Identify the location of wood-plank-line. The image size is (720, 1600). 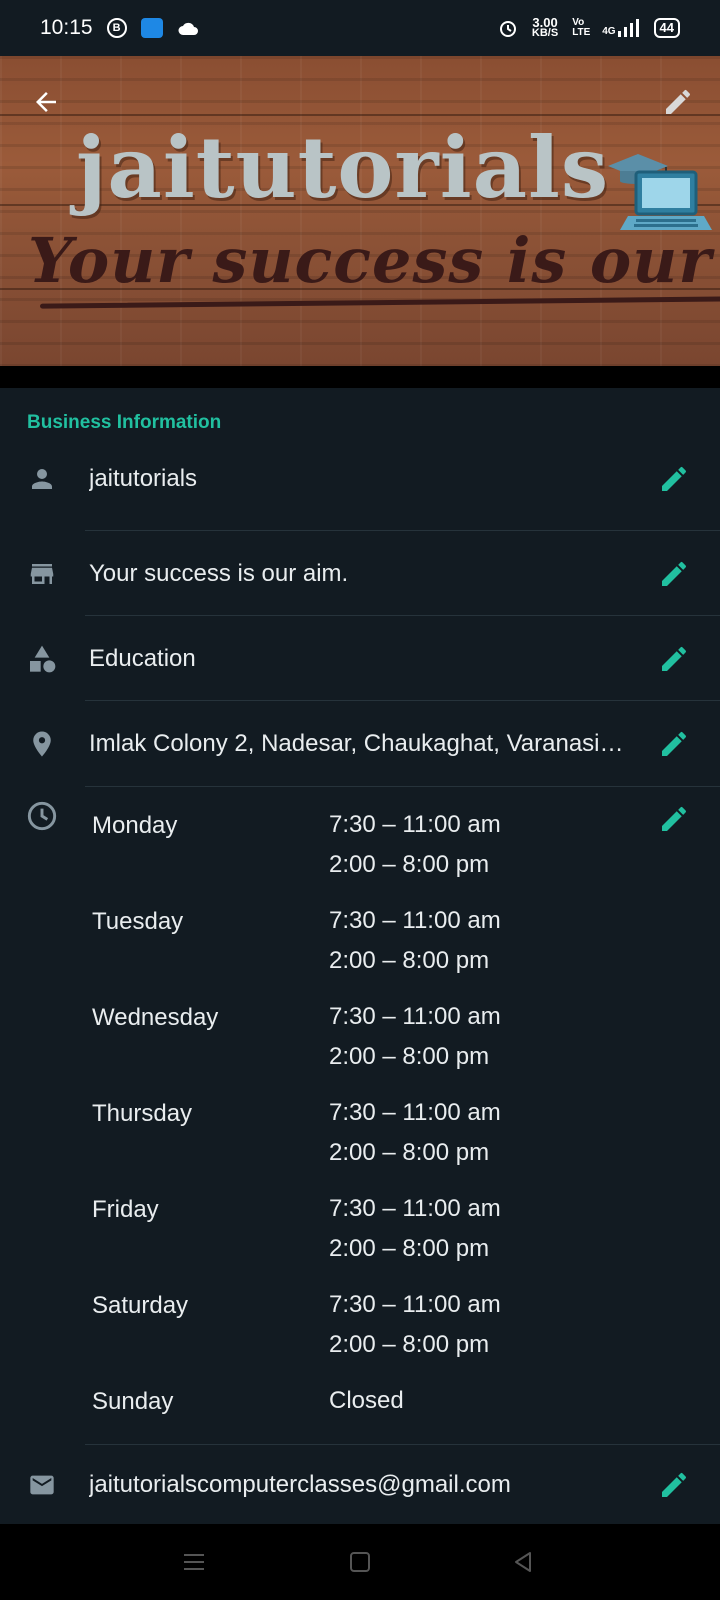
(360, 115).